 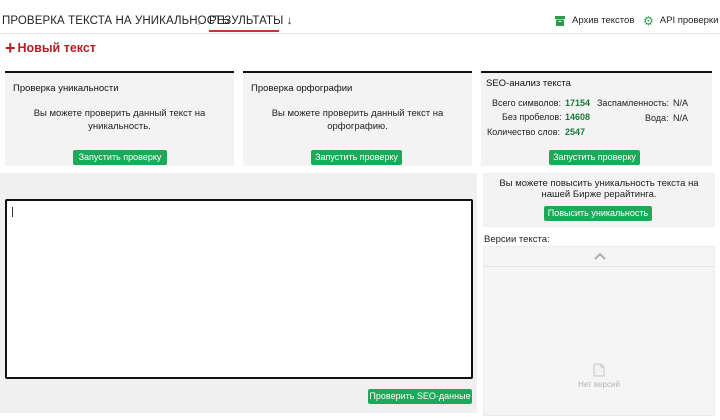 I want to click on new-text-button: + Новый текст, so click(x=50, y=48).